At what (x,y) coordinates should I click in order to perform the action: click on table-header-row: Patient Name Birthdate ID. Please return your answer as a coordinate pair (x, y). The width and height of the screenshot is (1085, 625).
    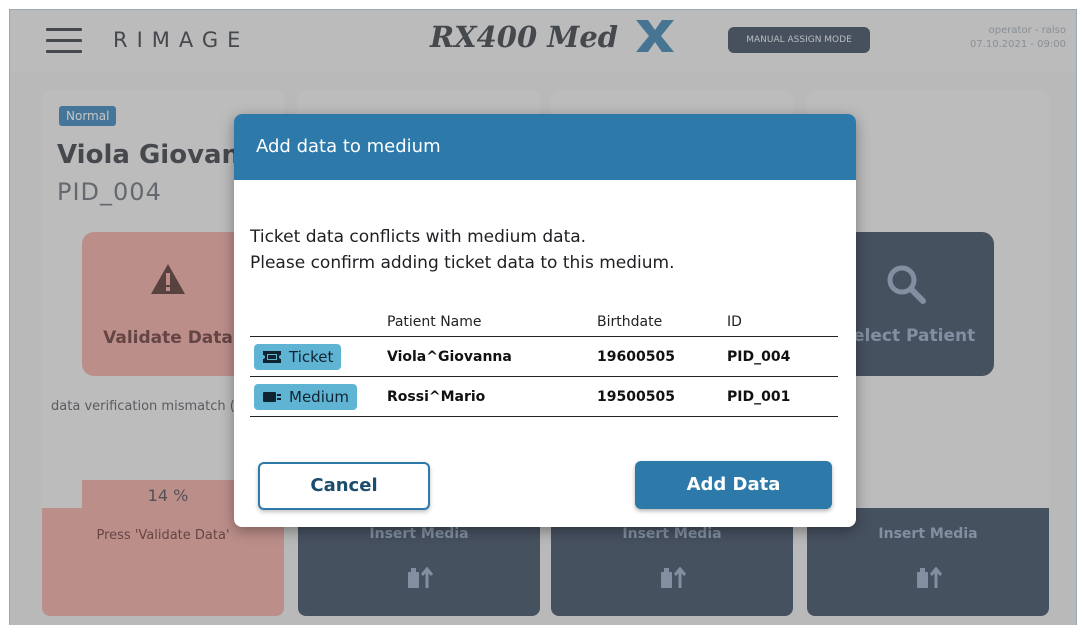
    Looking at the image, I should click on (544, 323).